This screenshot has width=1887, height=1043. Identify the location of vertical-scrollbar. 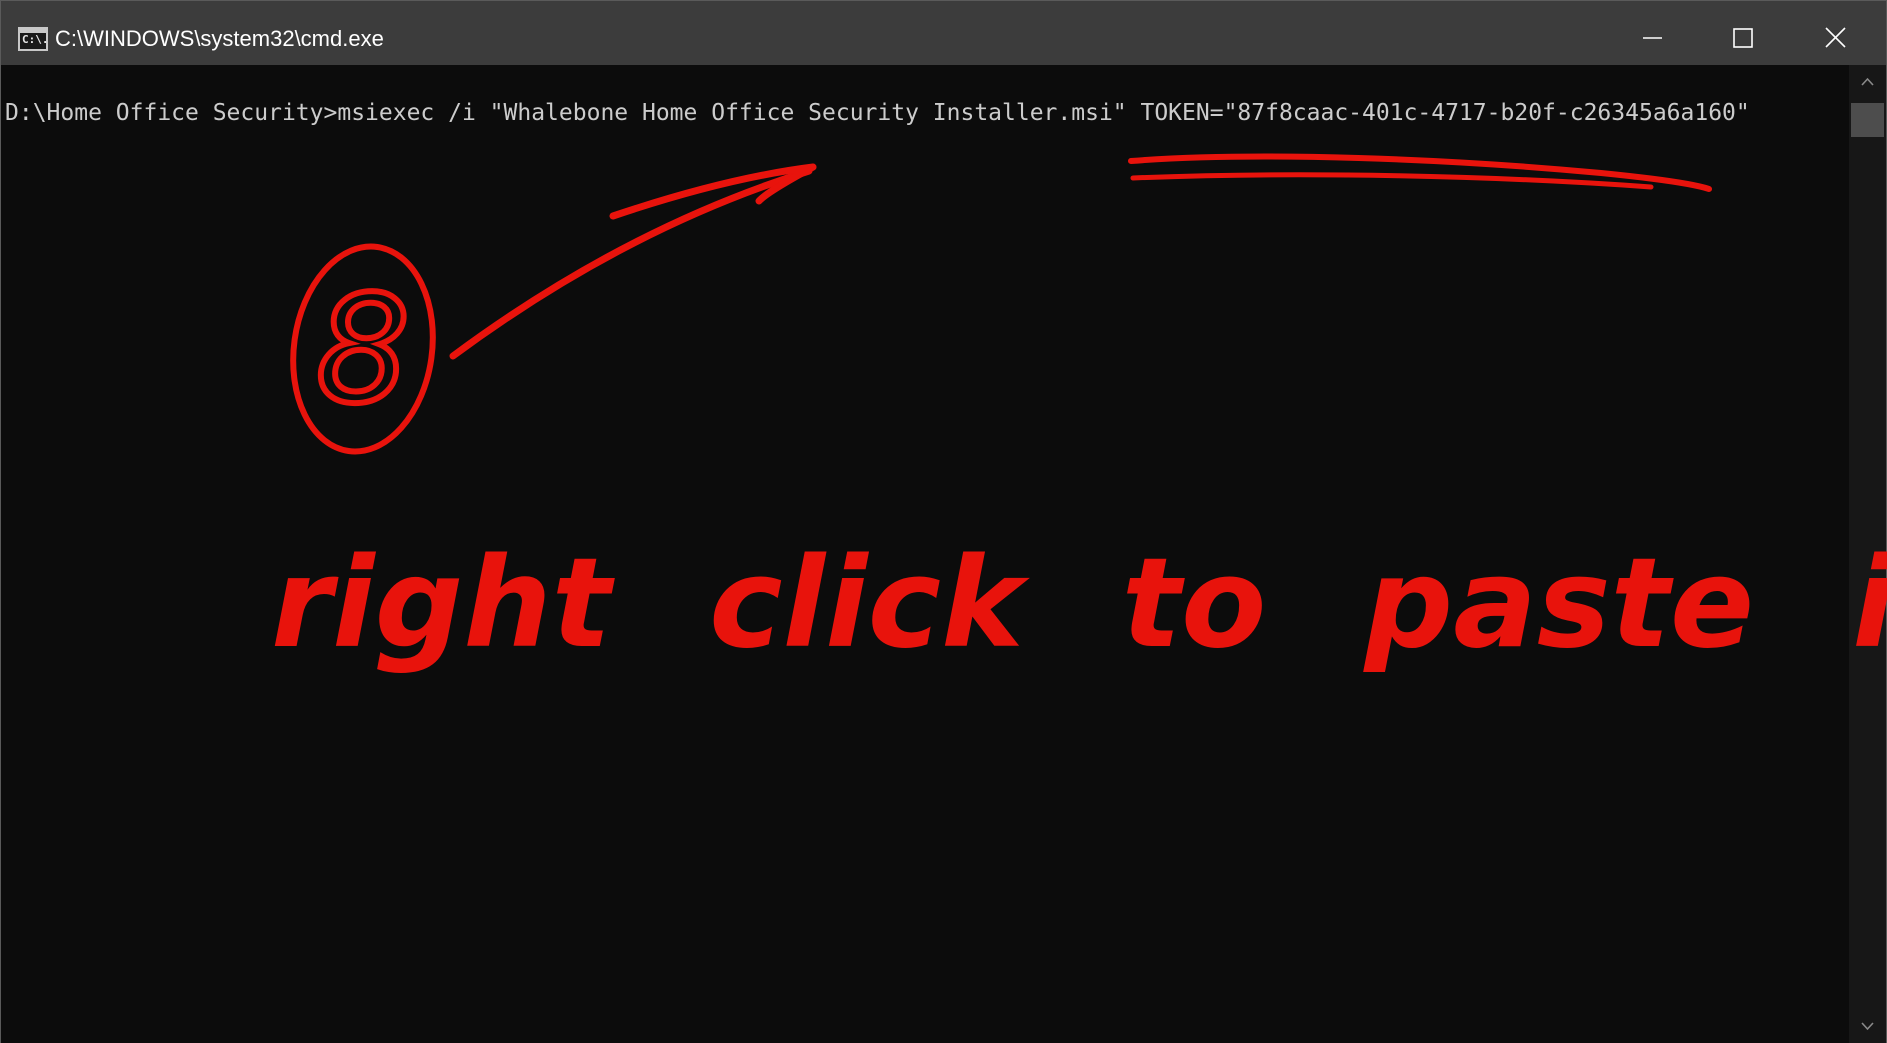
(1867, 554).